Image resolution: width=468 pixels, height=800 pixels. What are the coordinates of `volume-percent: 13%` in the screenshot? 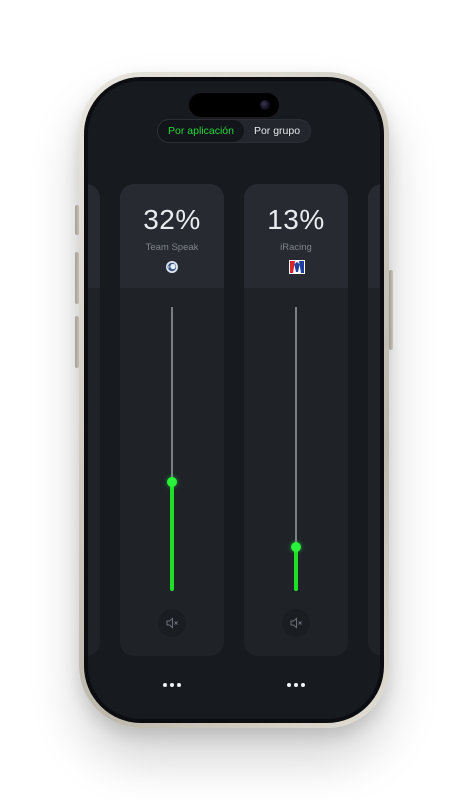 It's located at (296, 219).